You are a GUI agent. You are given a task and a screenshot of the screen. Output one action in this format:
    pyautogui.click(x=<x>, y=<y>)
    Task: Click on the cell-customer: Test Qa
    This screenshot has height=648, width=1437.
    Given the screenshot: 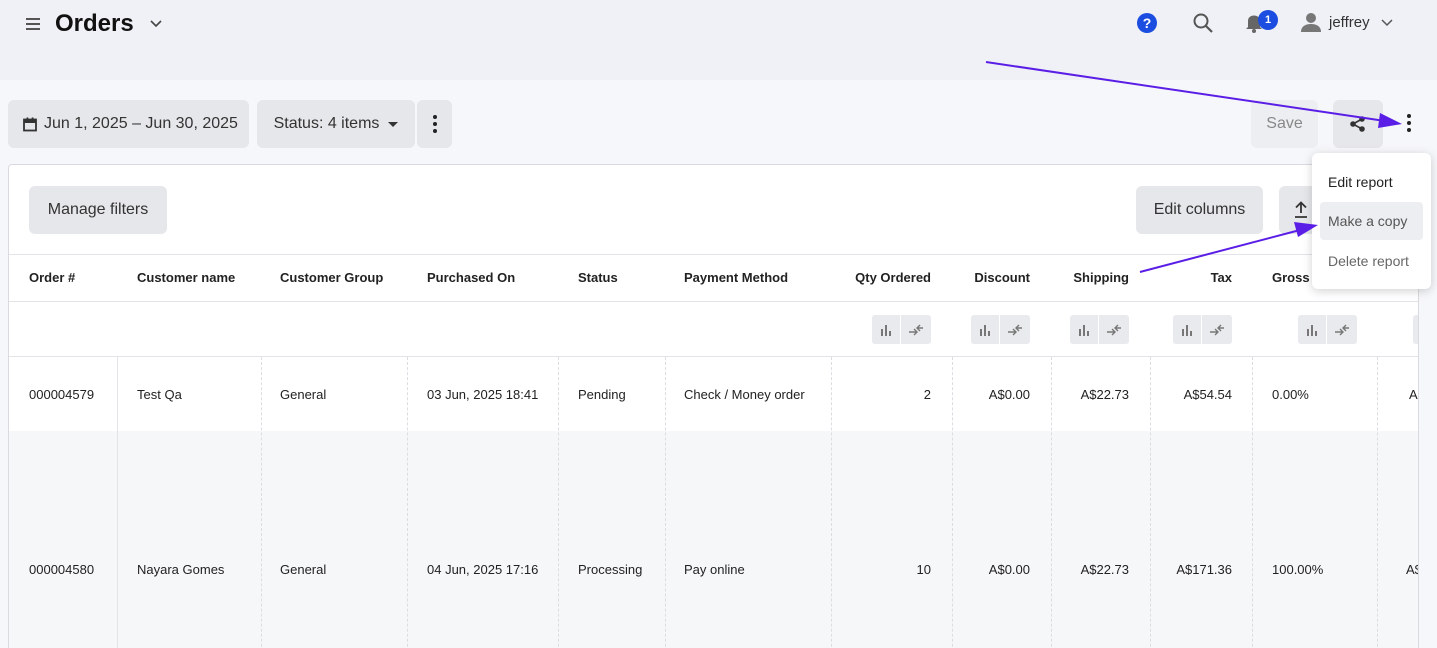 What is the action you would take?
    pyautogui.click(x=159, y=394)
    